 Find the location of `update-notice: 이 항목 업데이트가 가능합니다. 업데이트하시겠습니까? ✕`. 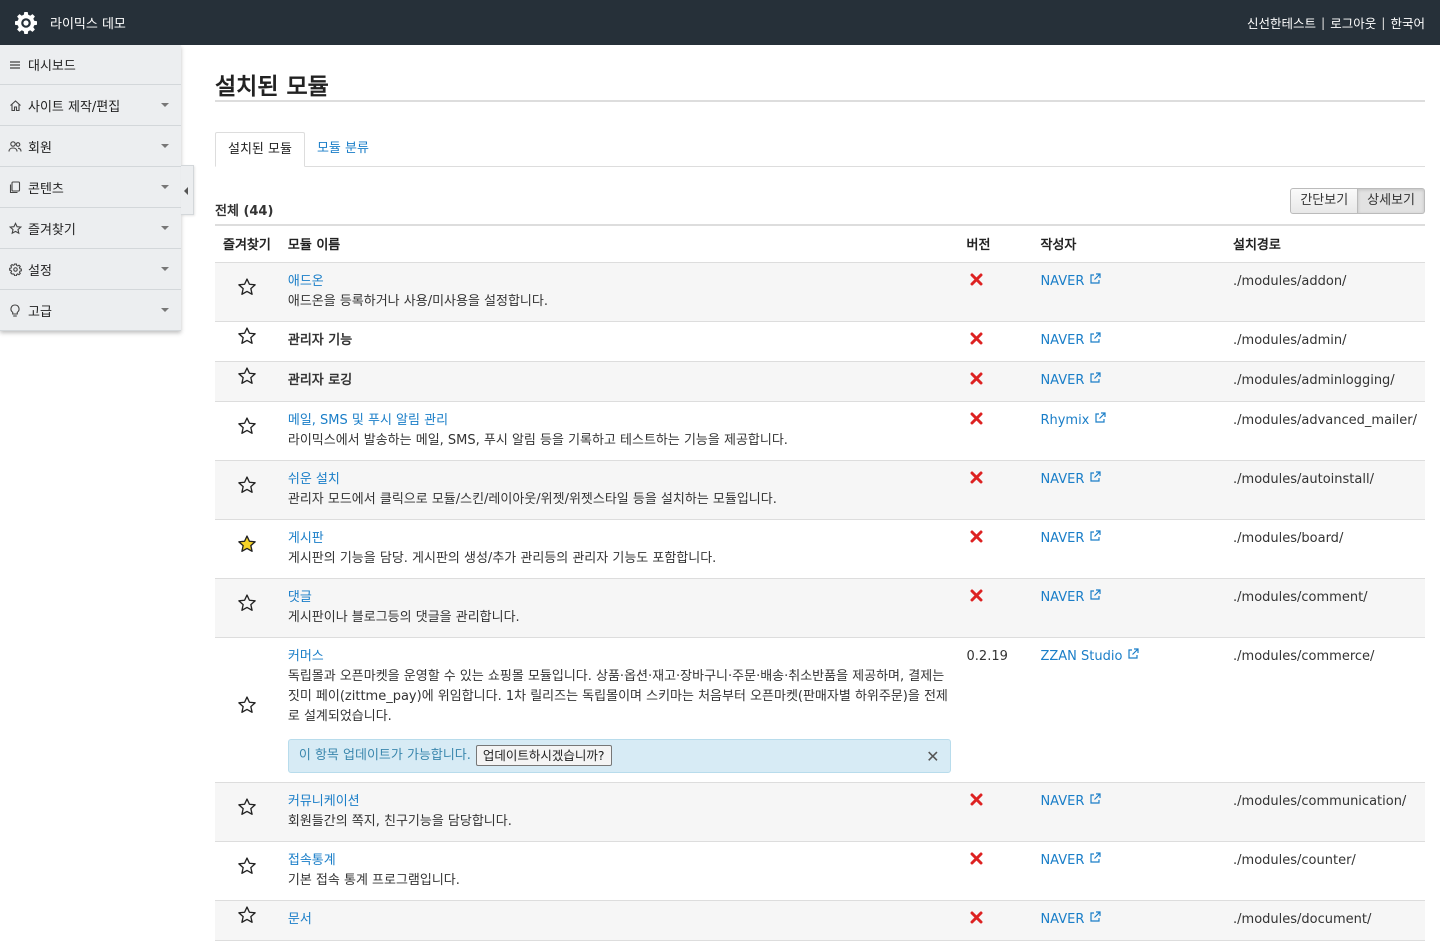

update-notice: 이 항목 업데이트가 가능합니다. 업데이트하시겠습니까? ✕ is located at coordinates (619, 755).